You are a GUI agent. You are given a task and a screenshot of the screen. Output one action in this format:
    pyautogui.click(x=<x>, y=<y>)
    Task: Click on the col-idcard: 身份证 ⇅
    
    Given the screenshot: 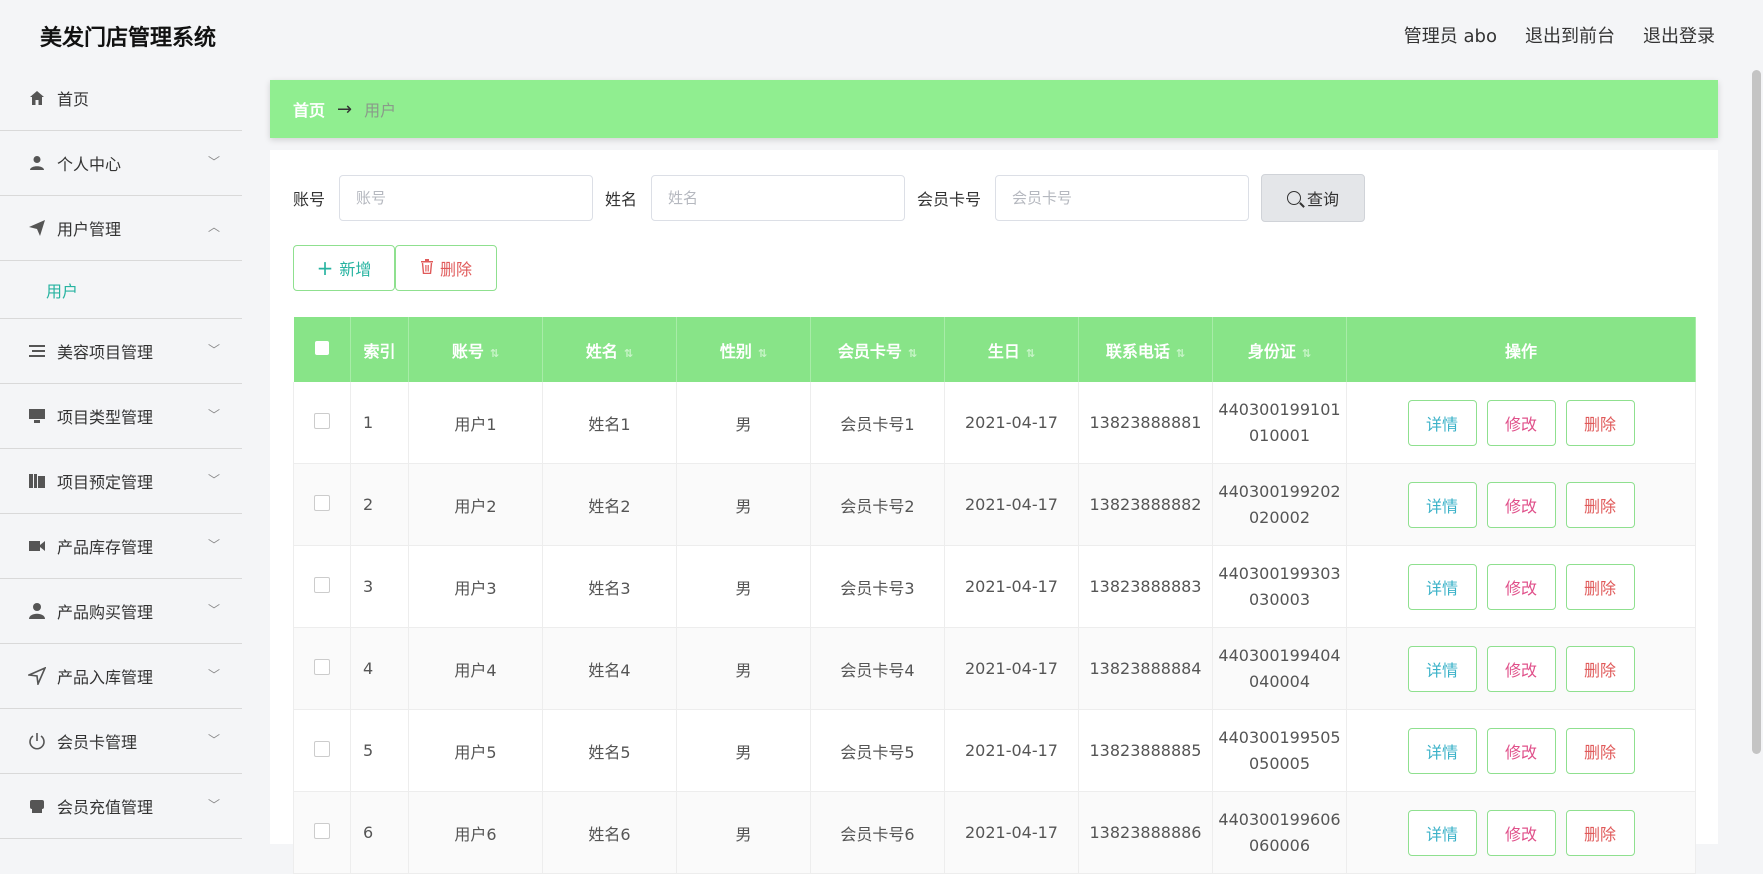 What is the action you would take?
    pyautogui.click(x=1279, y=349)
    